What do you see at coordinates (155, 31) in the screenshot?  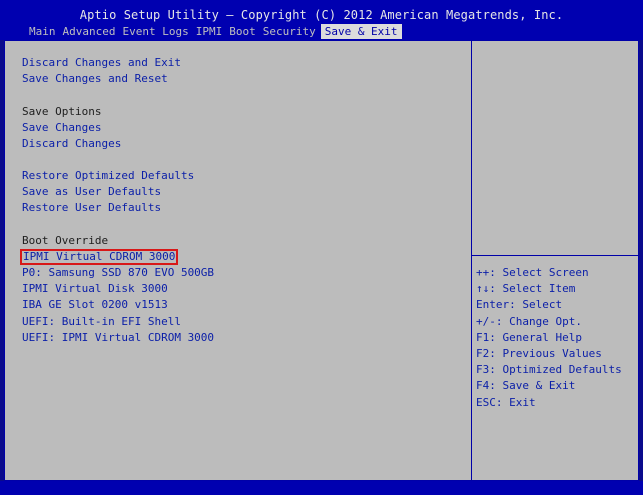 I see `tab-event-logs: Event Logs` at bounding box center [155, 31].